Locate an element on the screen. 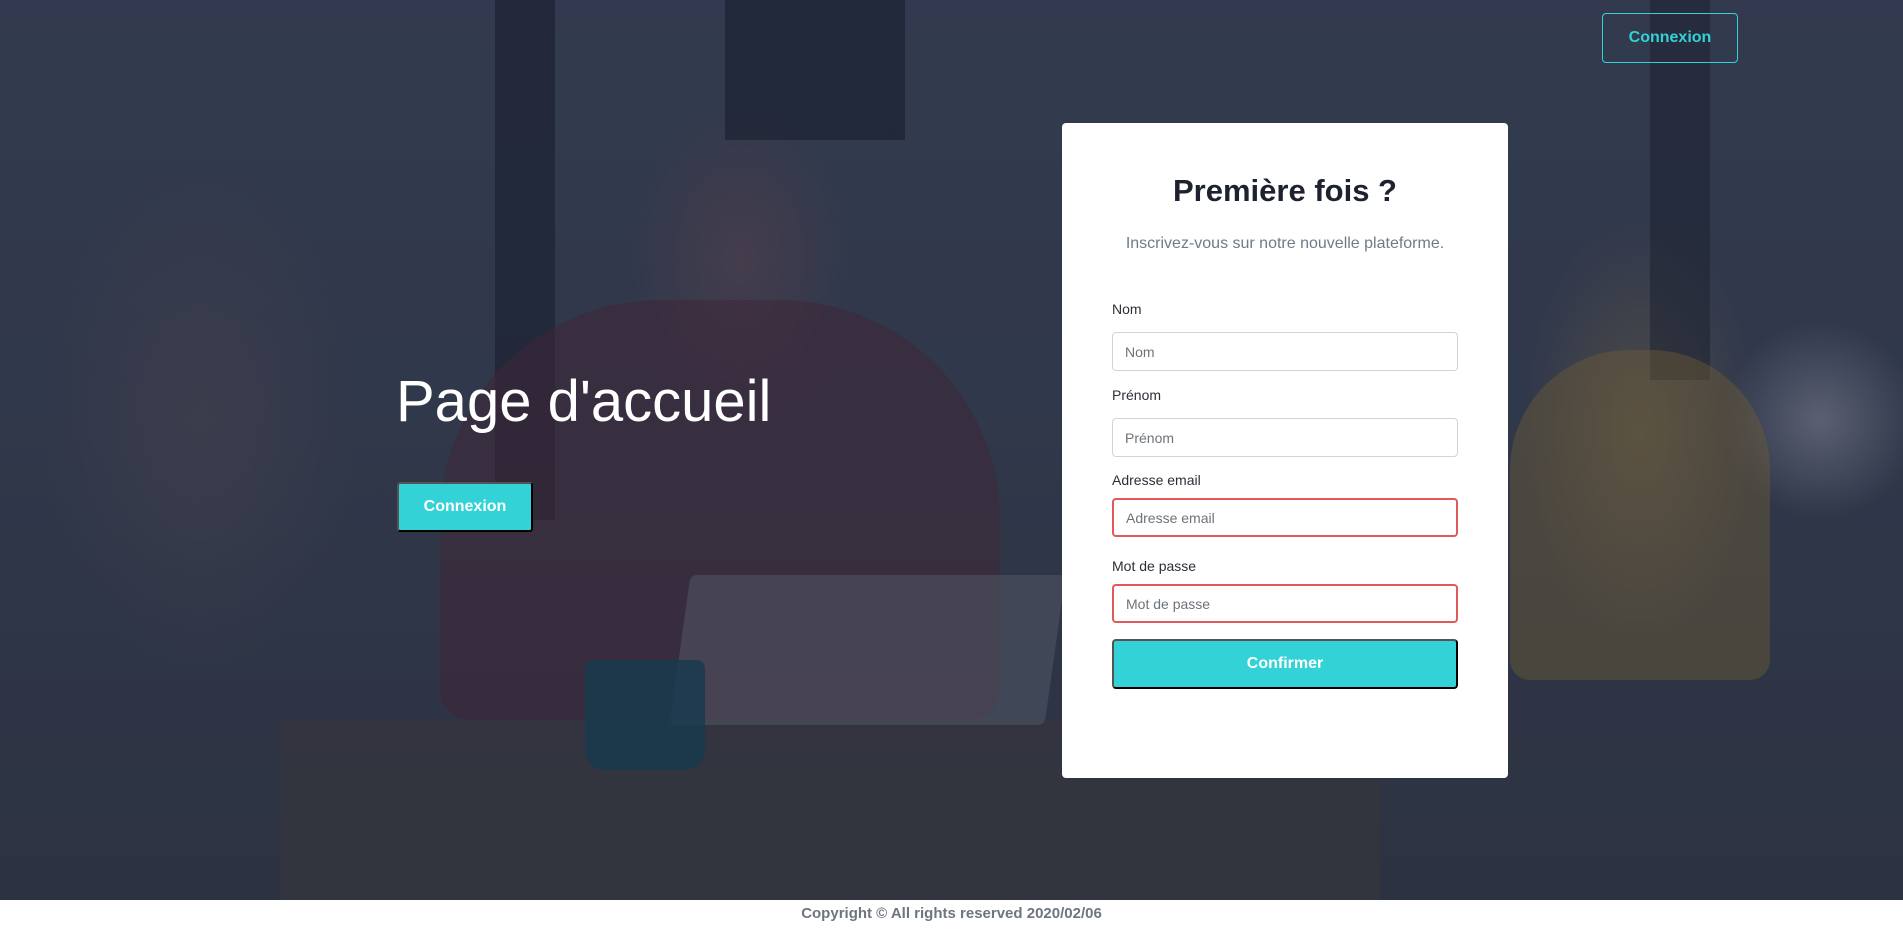 This screenshot has height=944, width=1903. email-label: Adresse email is located at coordinates (1156, 480).